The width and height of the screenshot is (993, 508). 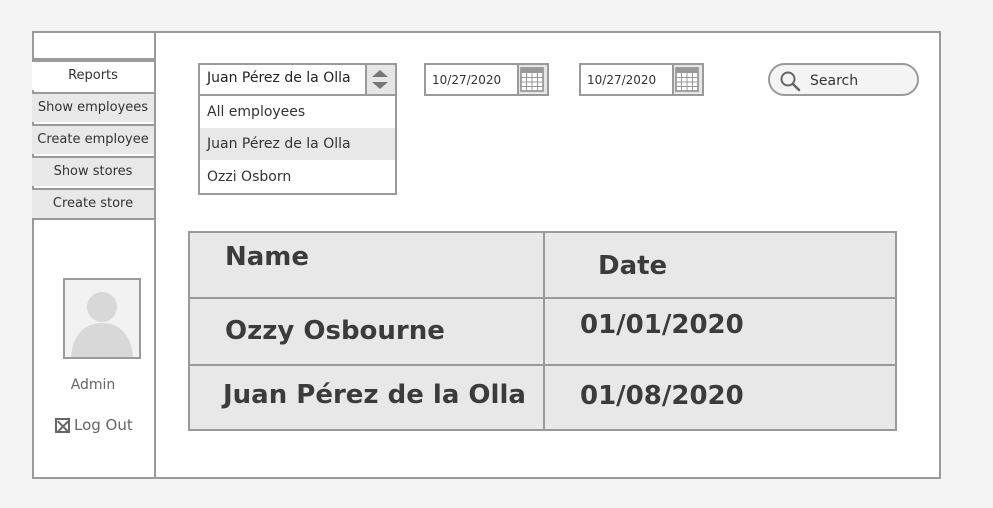 I want to click on sidebar-item-reports: Reports, so click(x=93, y=75).